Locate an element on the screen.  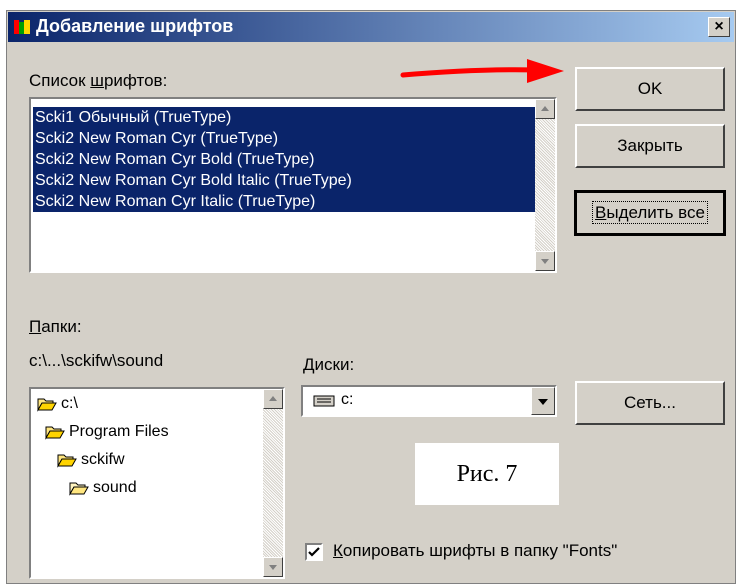
folder-item: sound is located at coordinates (103, 488).